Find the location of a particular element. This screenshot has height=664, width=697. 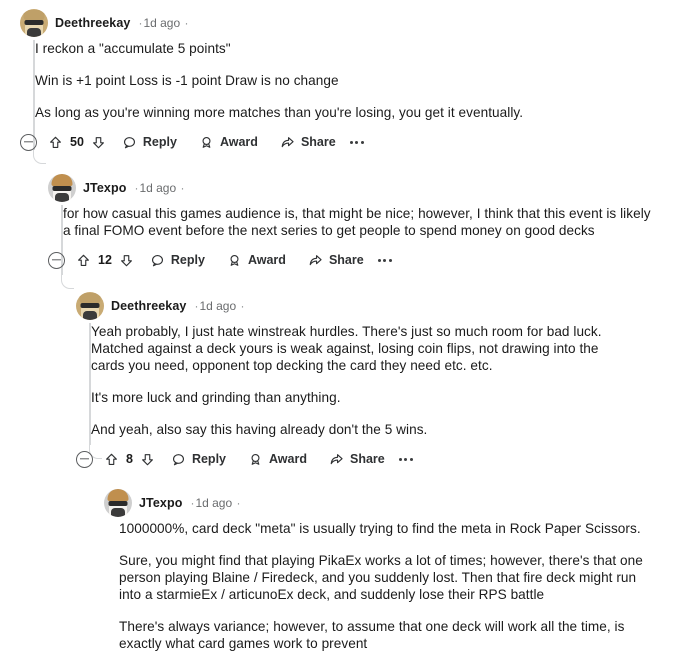

action-bar-c4: 9 Reply is located at coordinates (408, 661).